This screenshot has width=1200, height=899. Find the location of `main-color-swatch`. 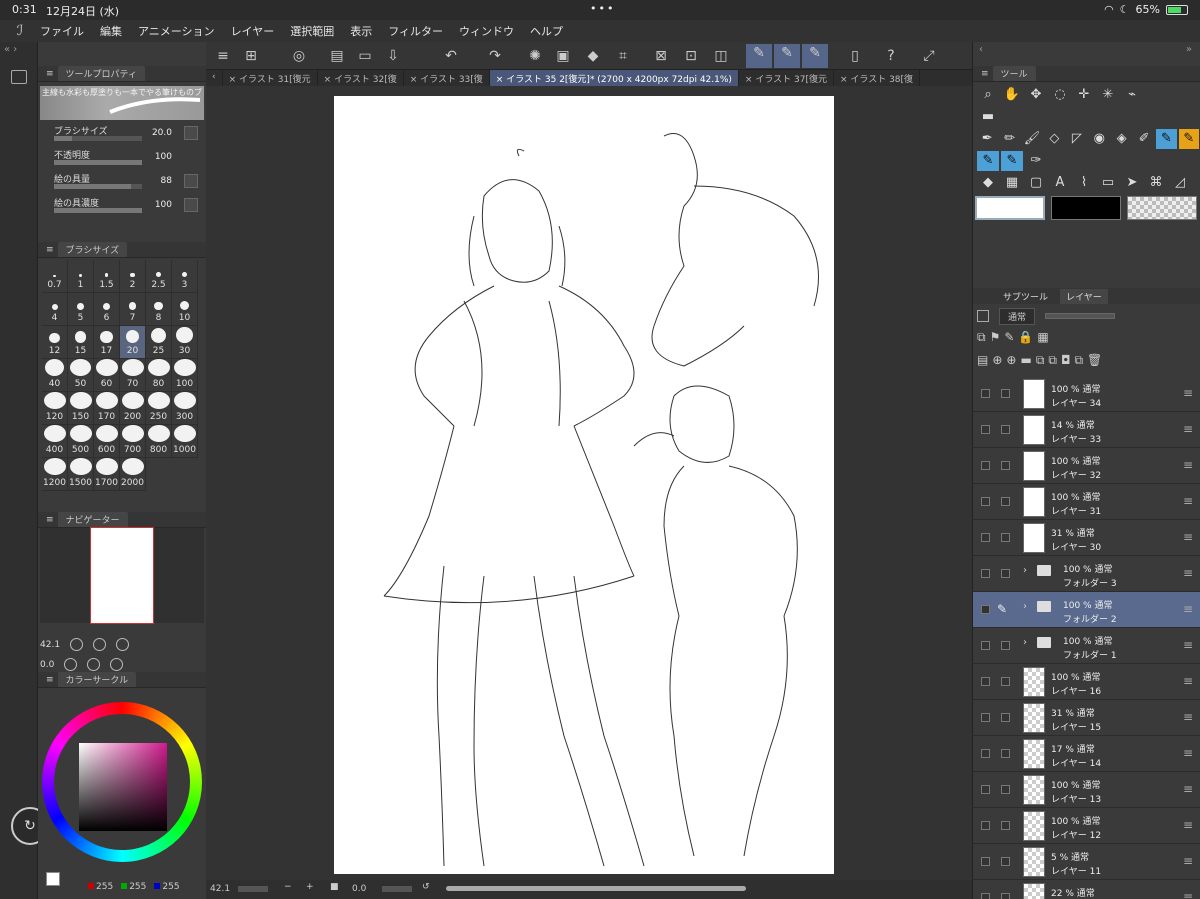

main-color-swatch is located at coordinates (53, 879).